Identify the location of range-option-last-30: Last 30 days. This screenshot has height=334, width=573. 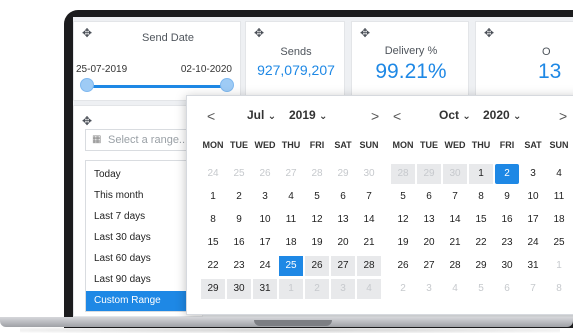
(142, 238).